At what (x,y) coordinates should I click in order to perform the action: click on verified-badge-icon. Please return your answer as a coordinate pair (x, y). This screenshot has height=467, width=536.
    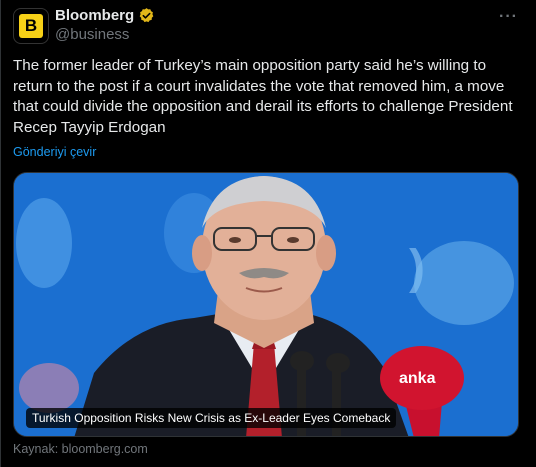
    Looking at the image, I should click on (146, 15).